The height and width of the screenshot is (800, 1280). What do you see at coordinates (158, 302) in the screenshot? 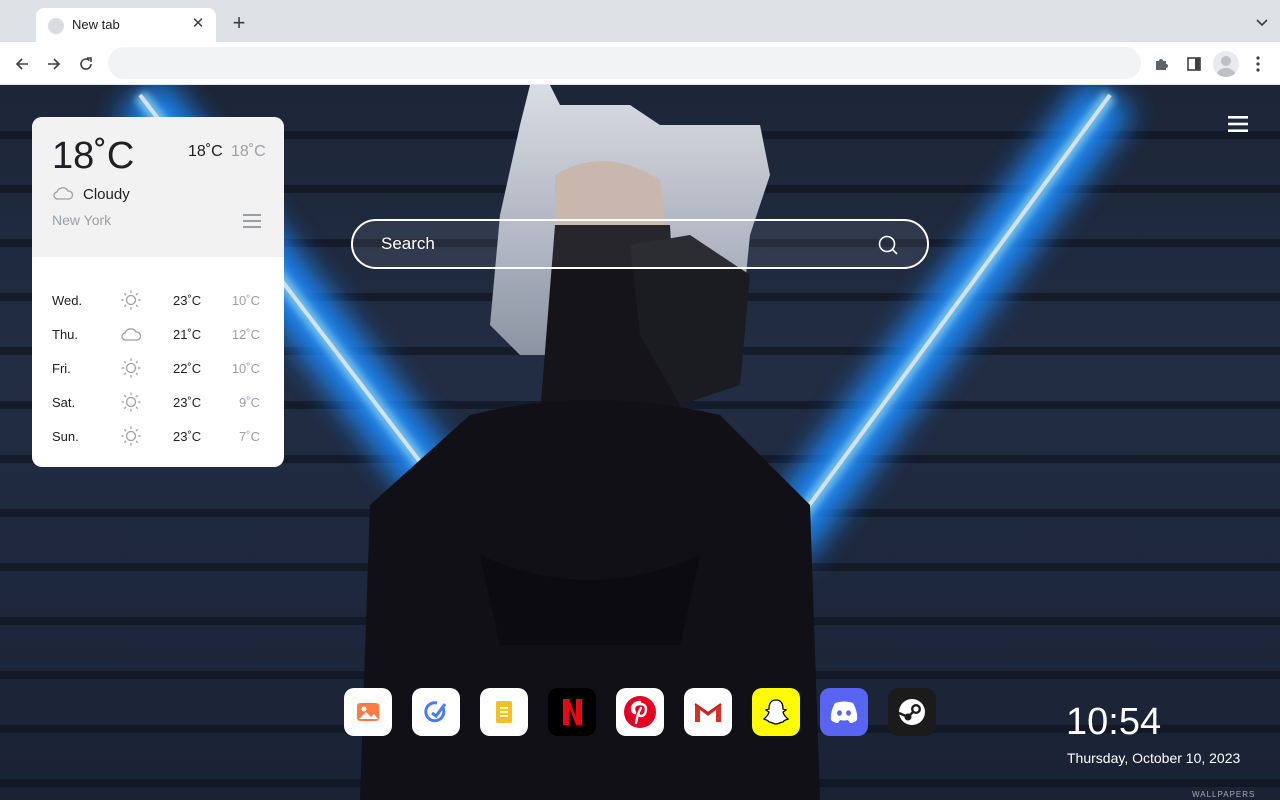
I see `forecast-row: Wed. 23˚C 10˚C` at bounding box center [158, 302].